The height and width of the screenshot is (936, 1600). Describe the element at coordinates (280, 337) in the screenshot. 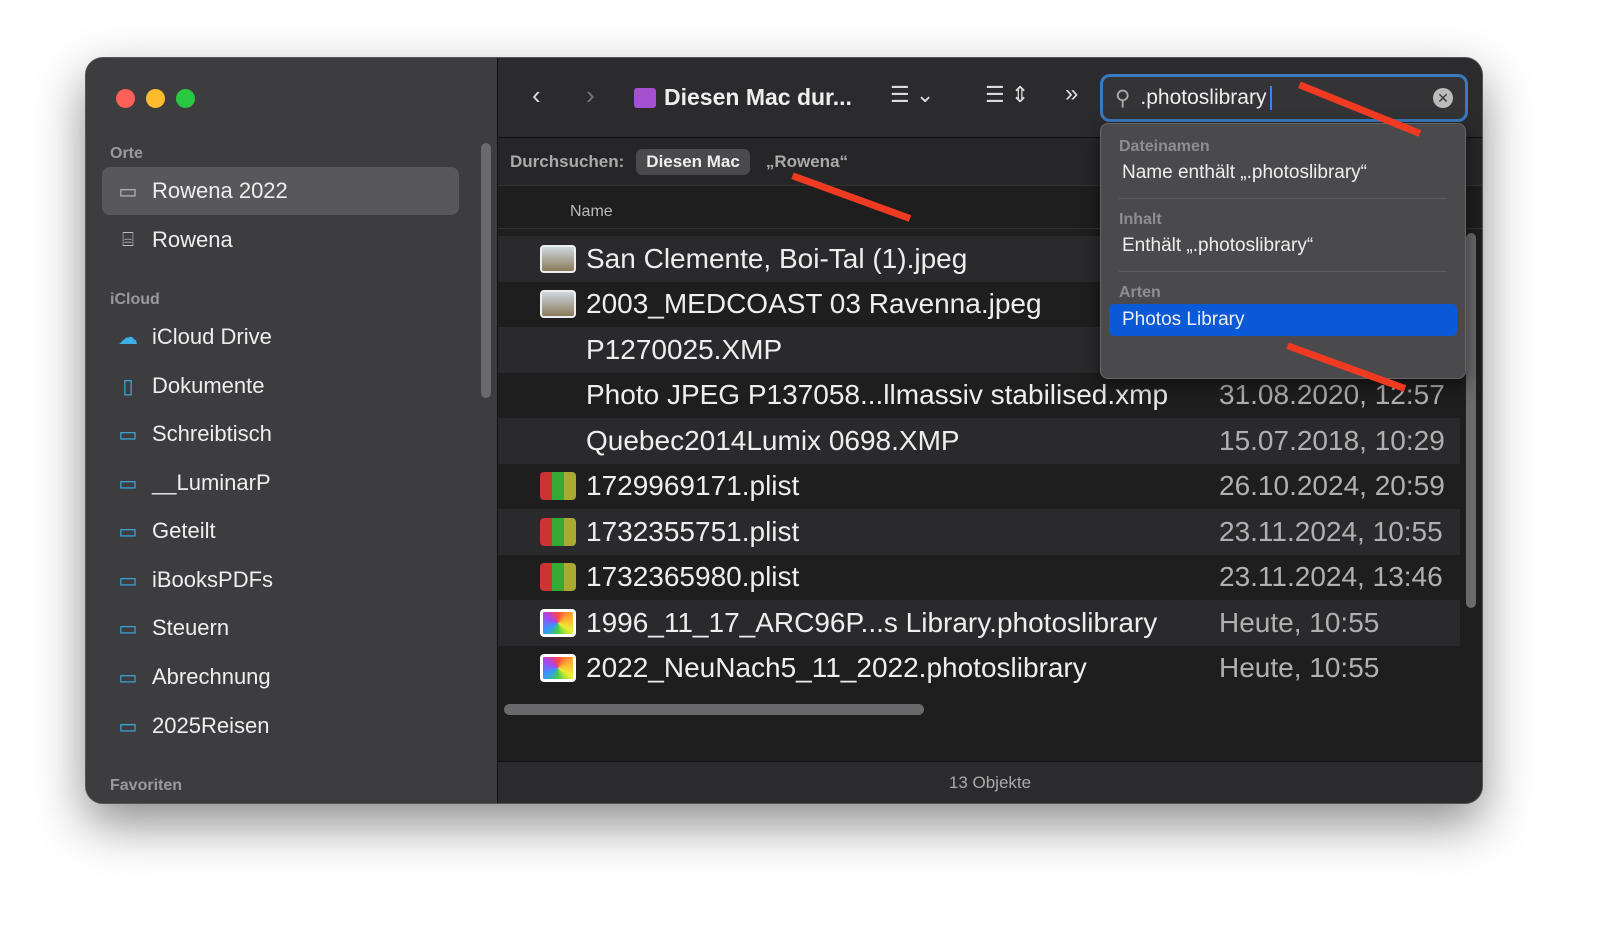

I see `sidebar-item-icloud-drive: ☁ iCloud Drive` at that location.